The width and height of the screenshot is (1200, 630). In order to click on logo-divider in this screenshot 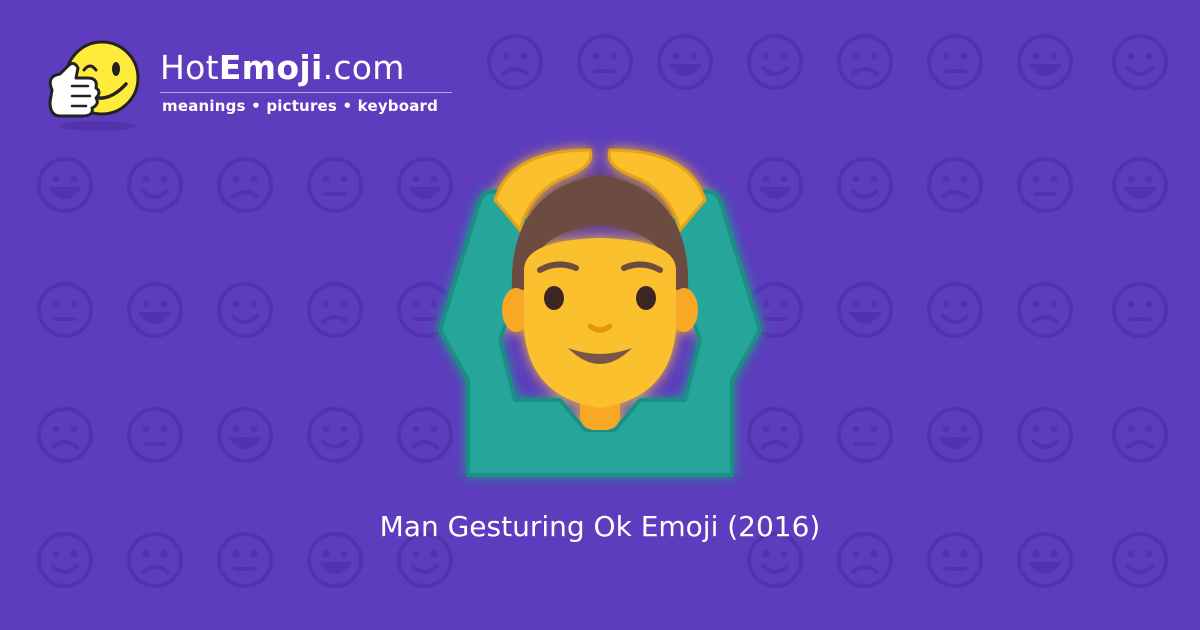, I will do `click(306, 92)`.